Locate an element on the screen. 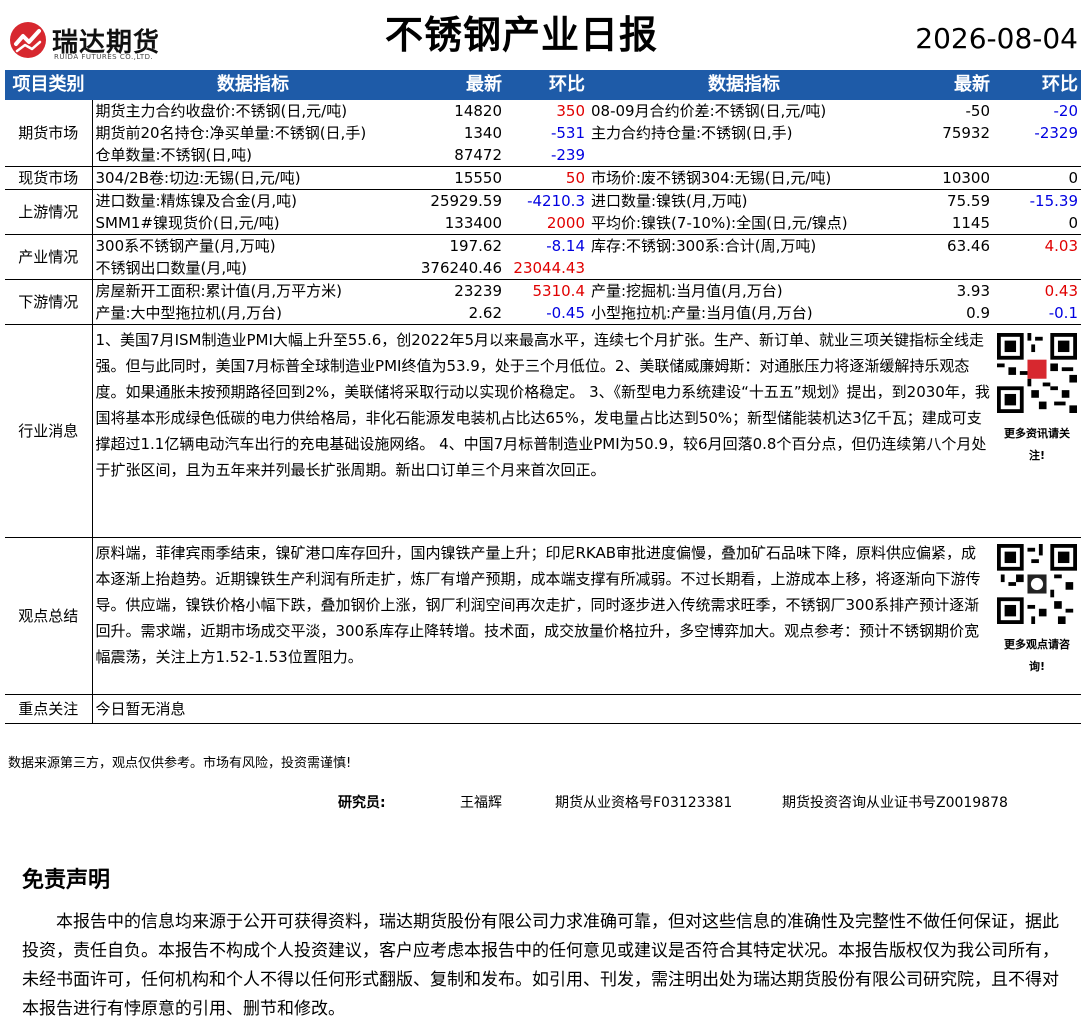  indicator-value: 87472 is located at coordinates (459, 155).